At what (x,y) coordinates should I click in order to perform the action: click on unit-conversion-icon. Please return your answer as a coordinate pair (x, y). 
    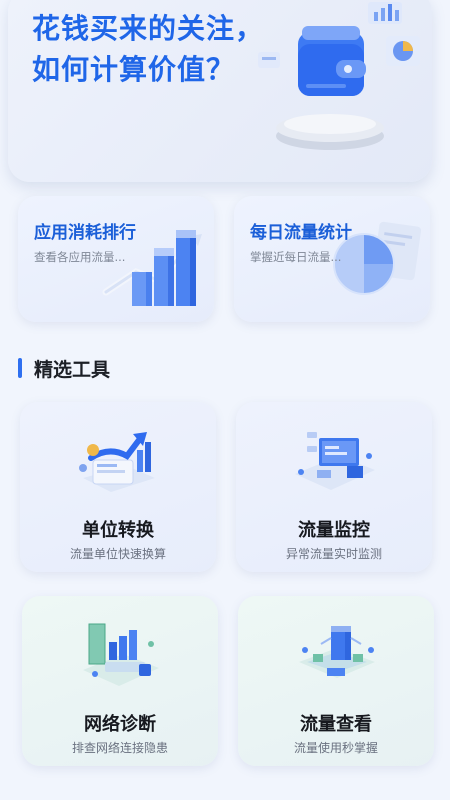
    Looking at the image, I should click on (117, 462).